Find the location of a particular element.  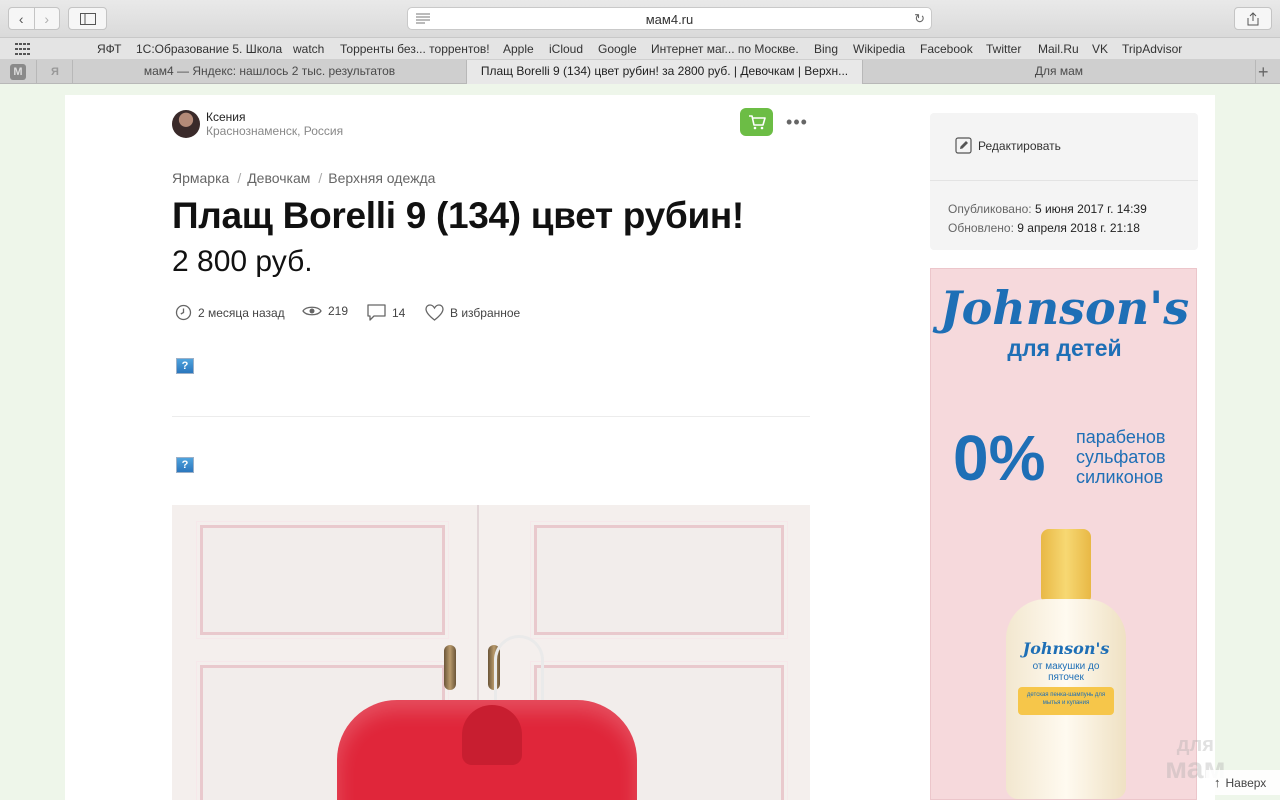

apps-grid-icon is located at coordinates (22, 49).